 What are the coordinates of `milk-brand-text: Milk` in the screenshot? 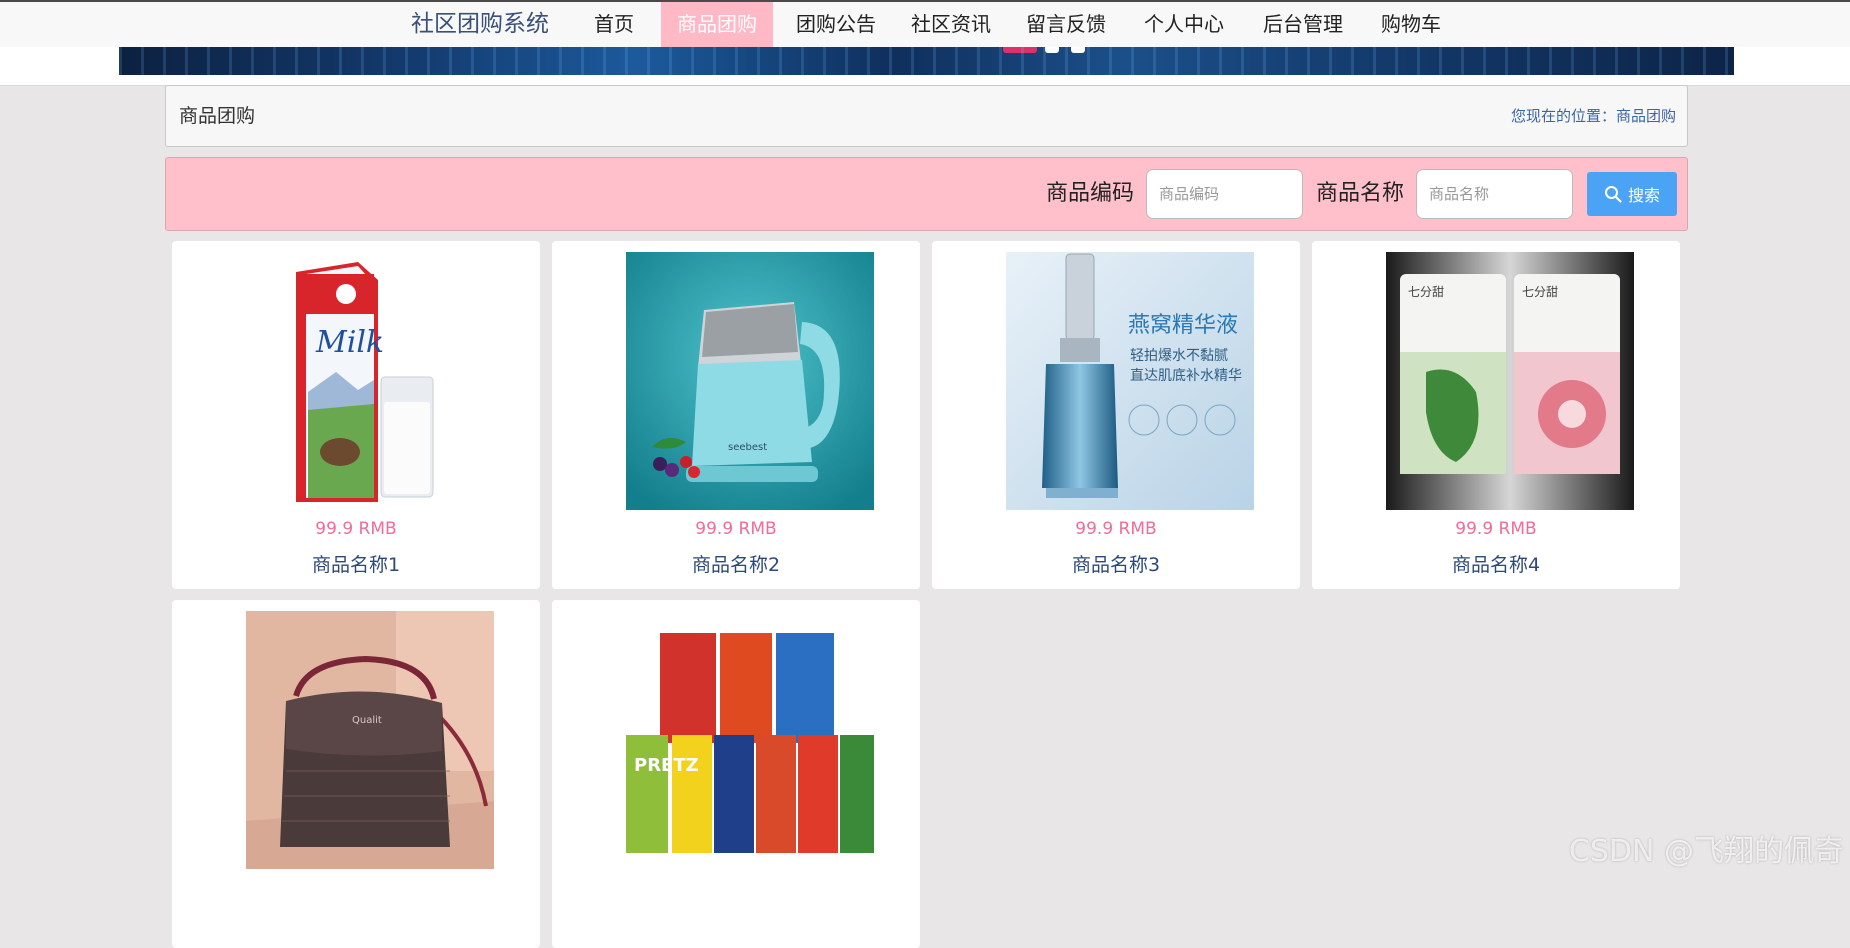 It's located at (349, 342).